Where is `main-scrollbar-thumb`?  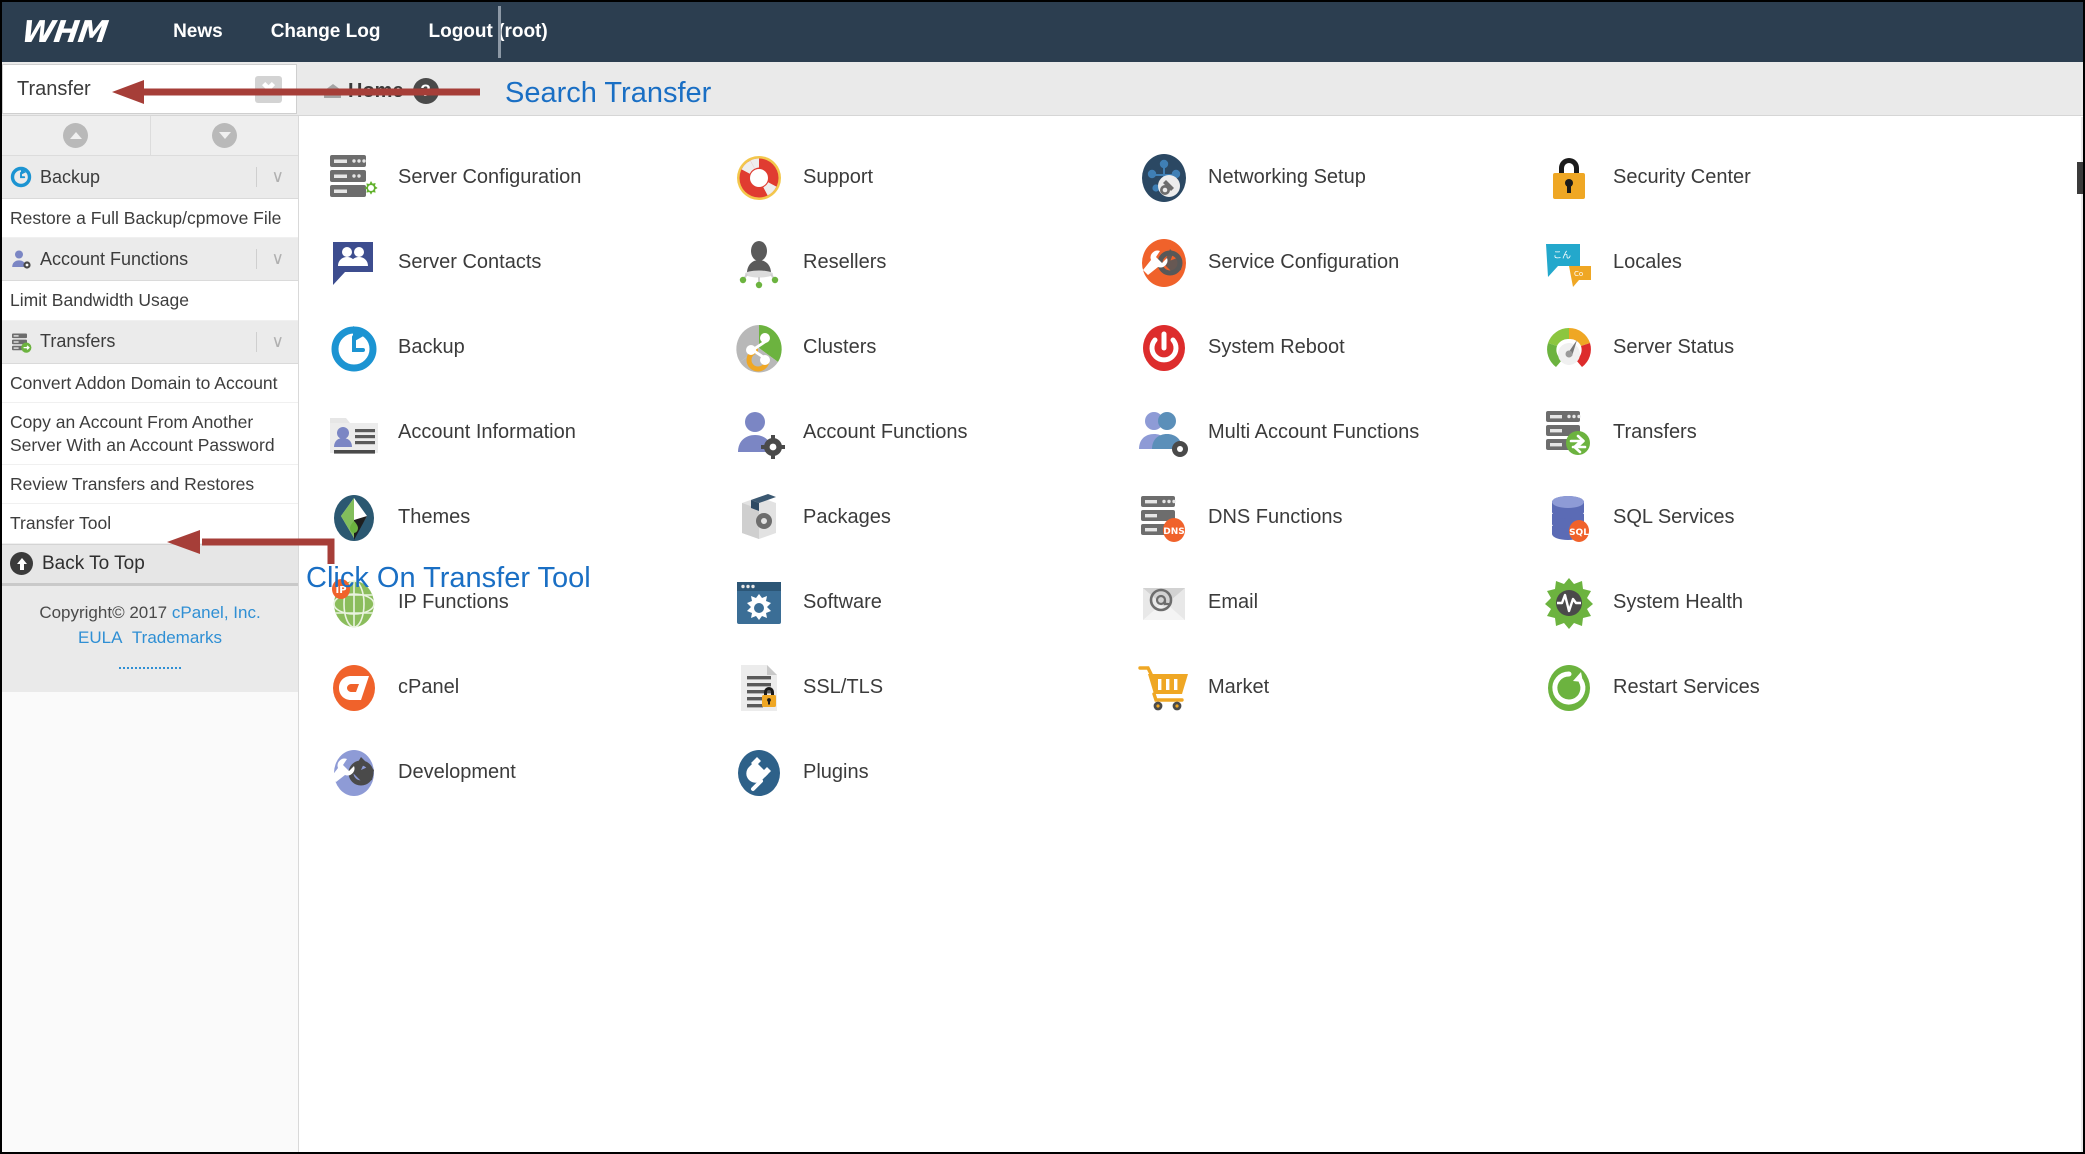
main-scrollbar-thumb is located at coordinates (2080, 178).